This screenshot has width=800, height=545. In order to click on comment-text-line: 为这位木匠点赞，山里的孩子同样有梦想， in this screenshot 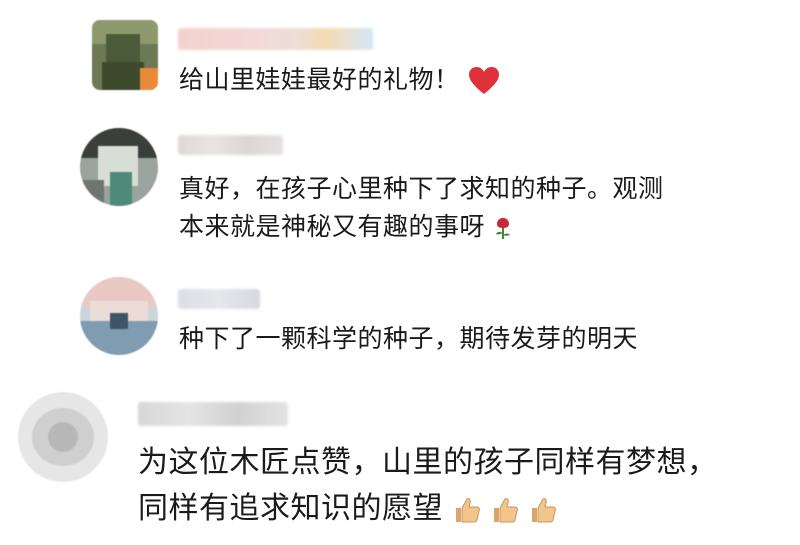, I will do `click(428, 462)`.